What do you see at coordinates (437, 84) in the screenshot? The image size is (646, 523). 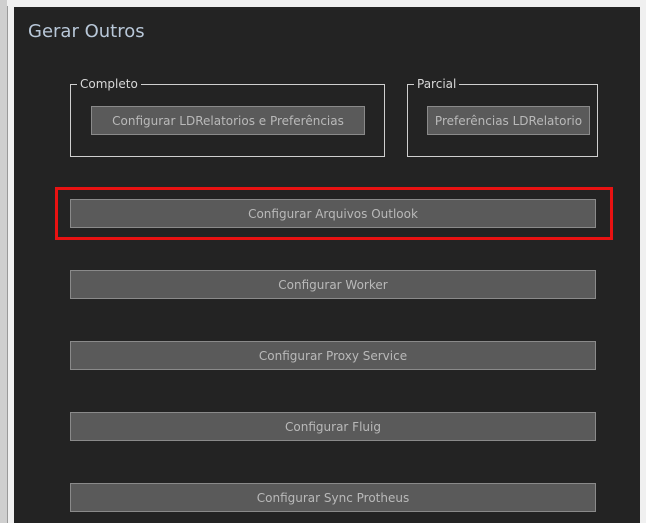 I see `group-parcial-legend: Parcial` at bounding box center [437, 84].